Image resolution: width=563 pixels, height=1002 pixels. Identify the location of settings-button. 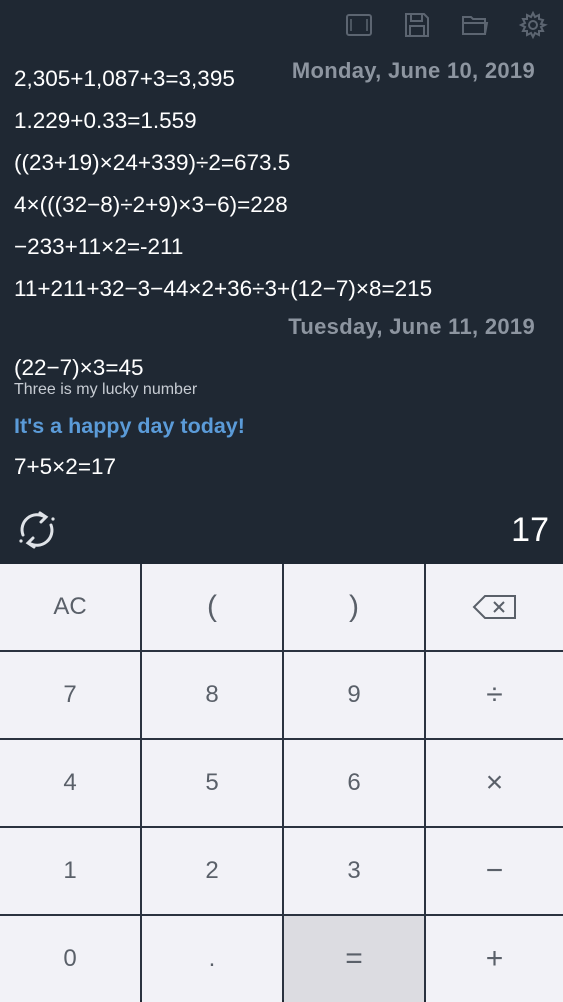
(533, 25).